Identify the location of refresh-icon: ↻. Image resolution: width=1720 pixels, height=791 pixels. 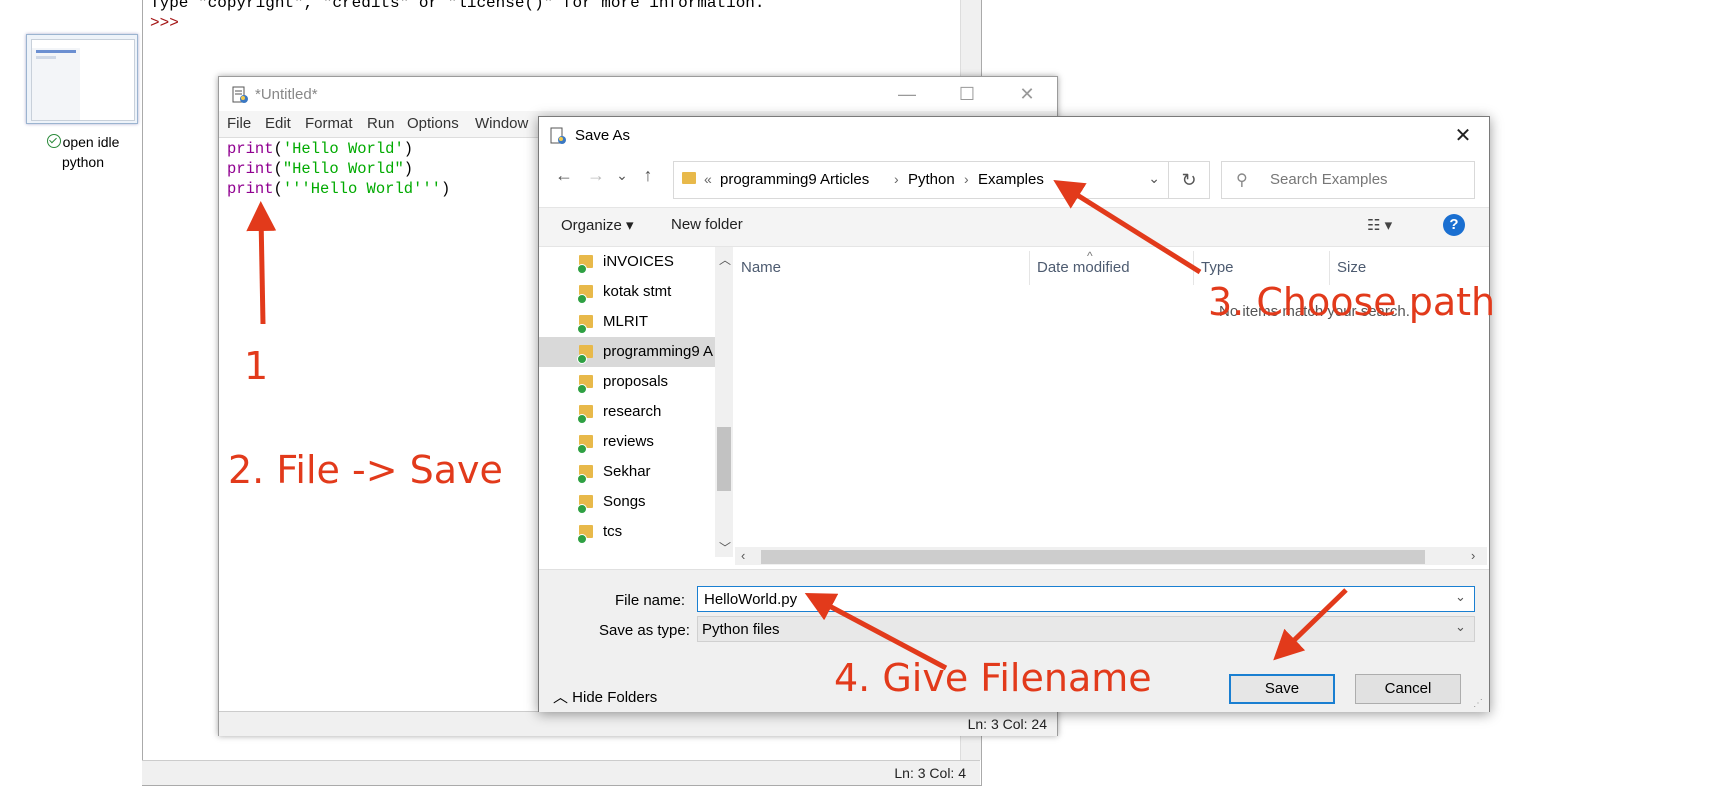
(1189, 180).